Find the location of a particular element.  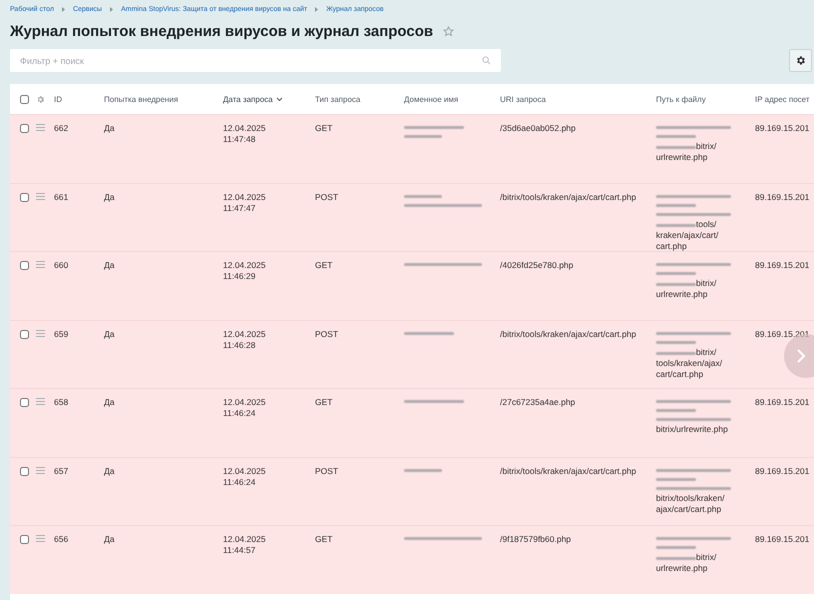

table-cell-text: /27c67235a4ae.php is located at coordinates (538, 402).